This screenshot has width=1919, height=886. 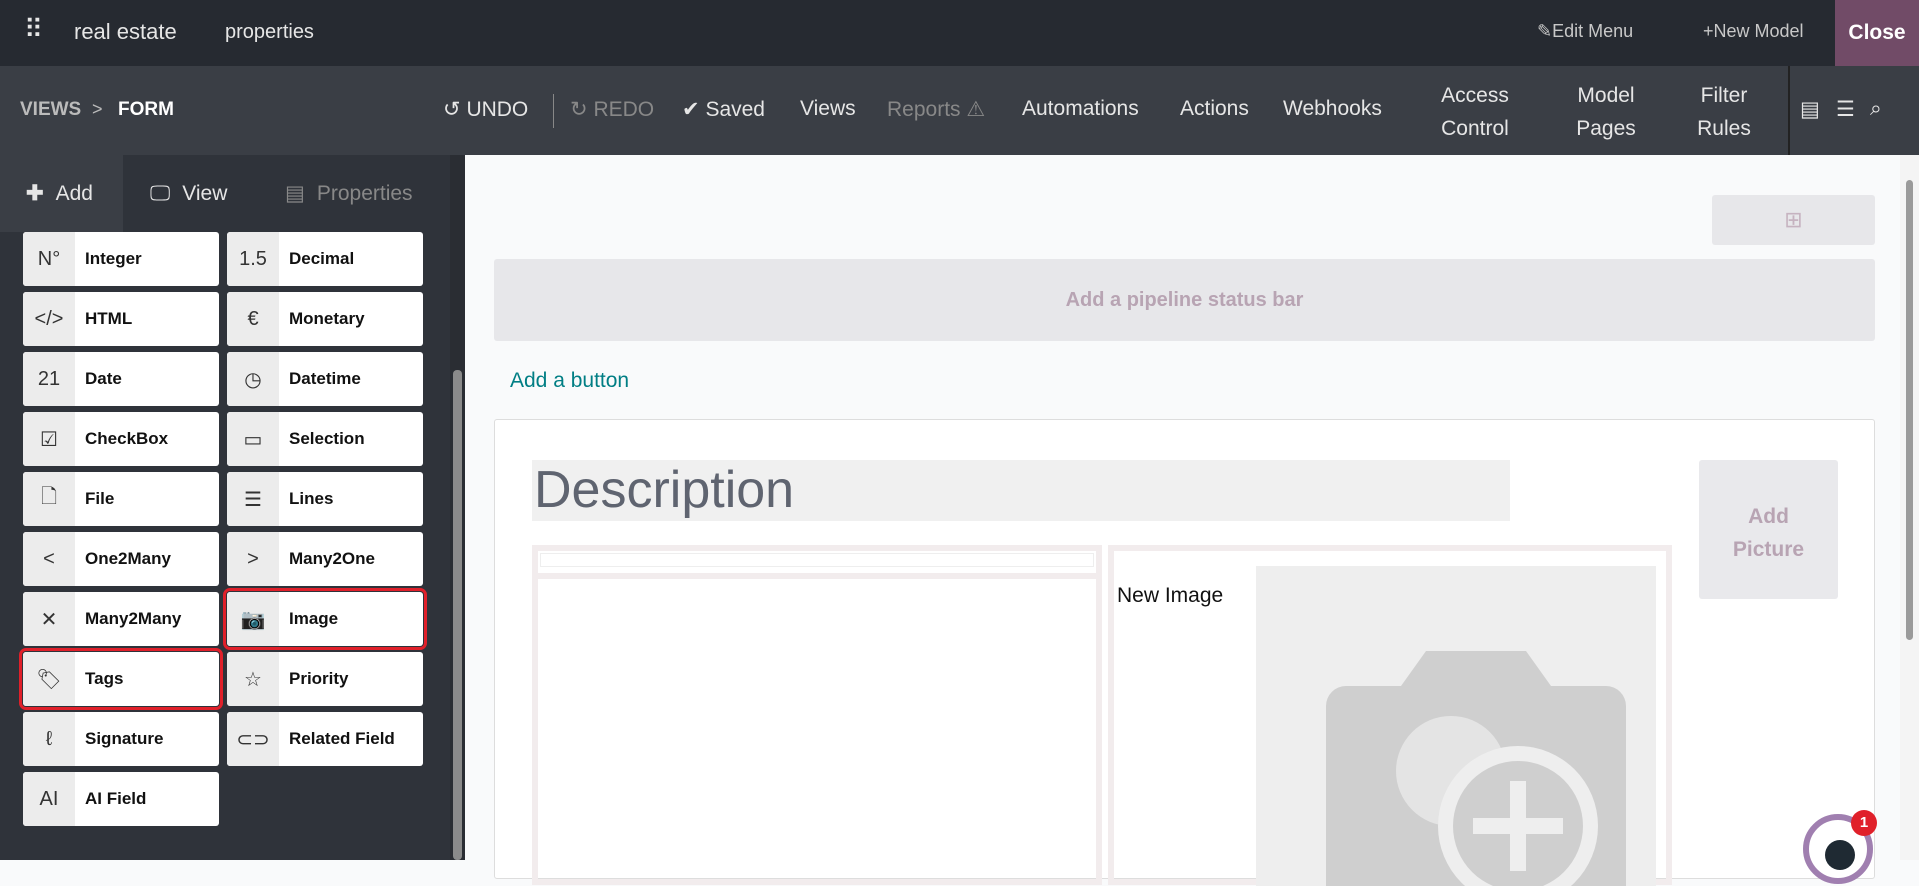 What do you see at coordinates (342, 738) in the screenshot?
I see `field-label: Related Field` at bounding box center [342, 738].